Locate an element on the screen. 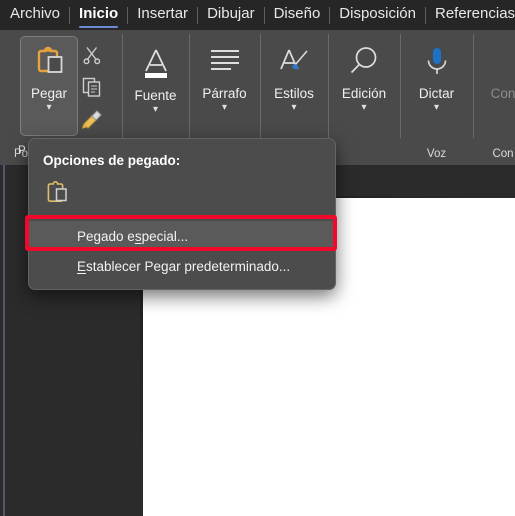 The image size is (515, 516). paste-button-label: Pegar is located at coordinates (49, 93).